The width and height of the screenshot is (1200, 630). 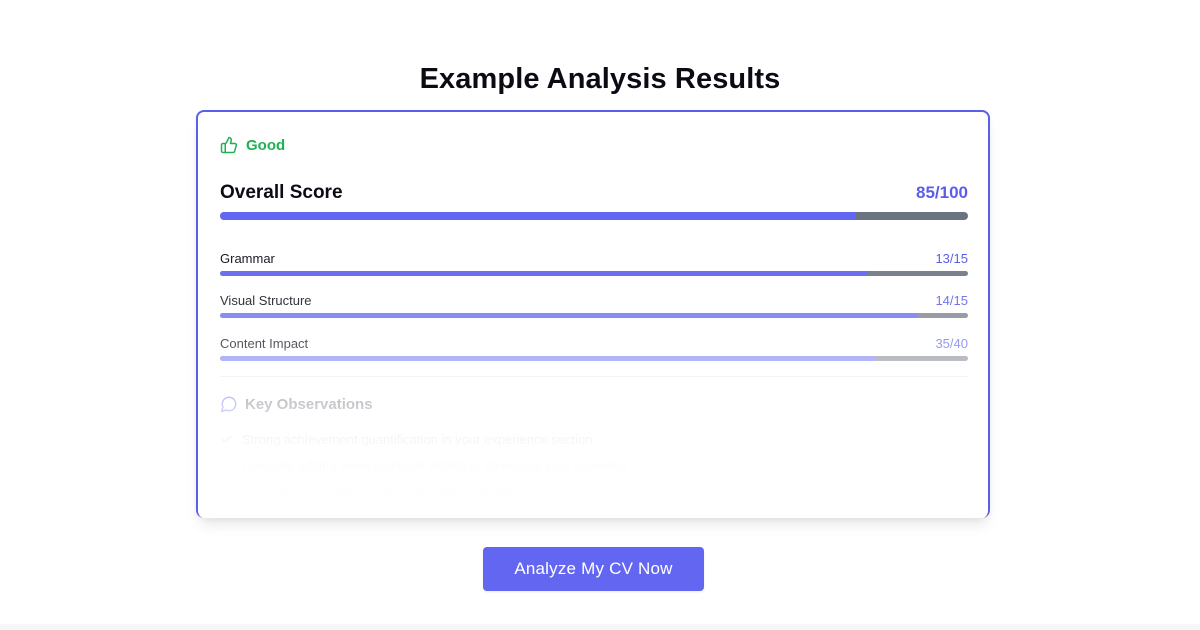 What do you see at coordinates (593, 569) in the screenshot?
I see `analyze-cv-button: Analyze My CV Now` at bounding box center [593, 569].